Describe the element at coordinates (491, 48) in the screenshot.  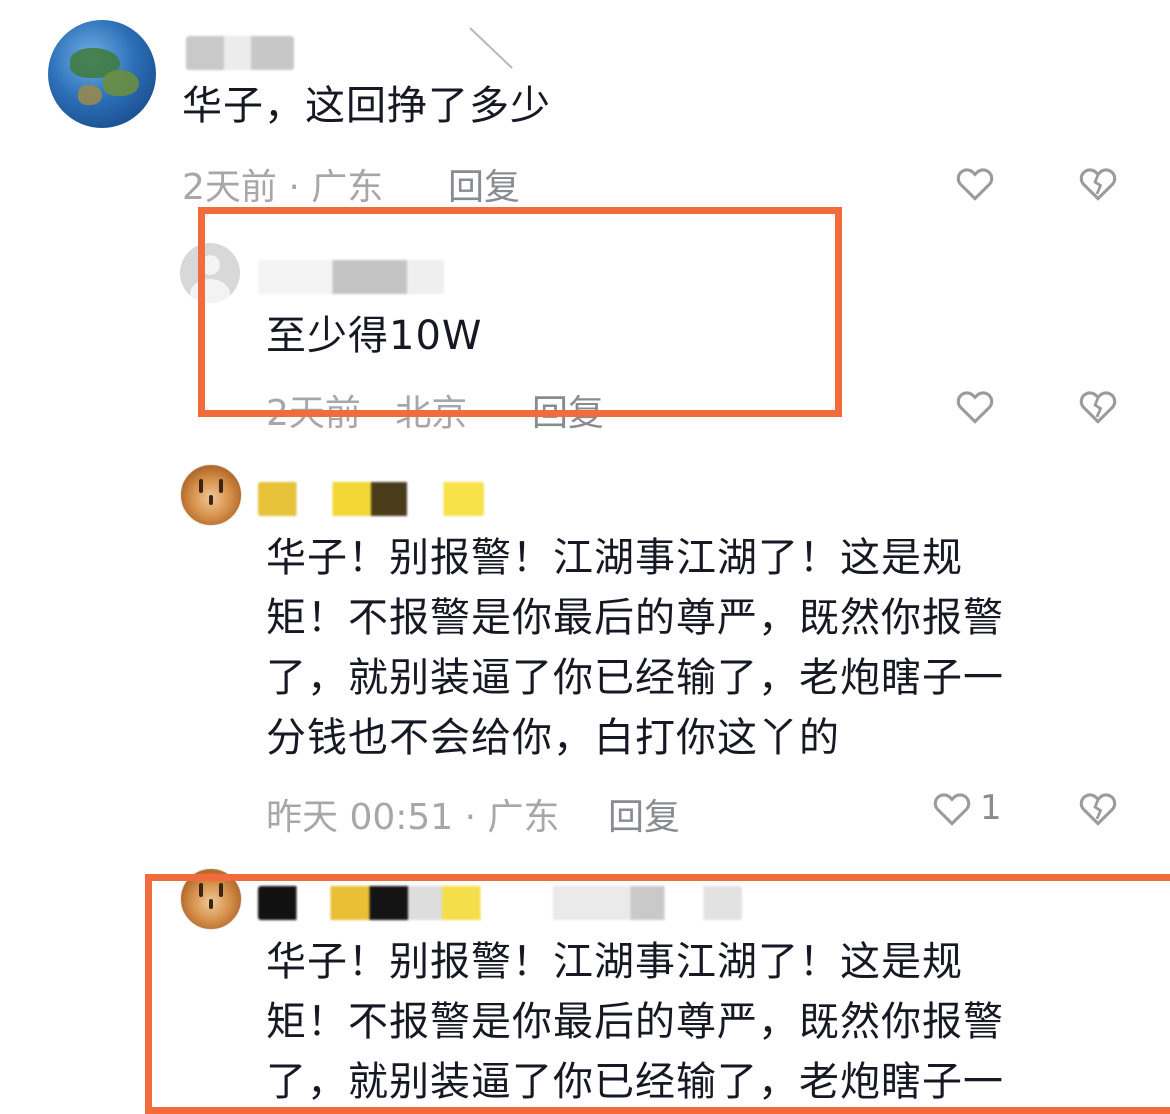
I see `decorative-line` at that location.